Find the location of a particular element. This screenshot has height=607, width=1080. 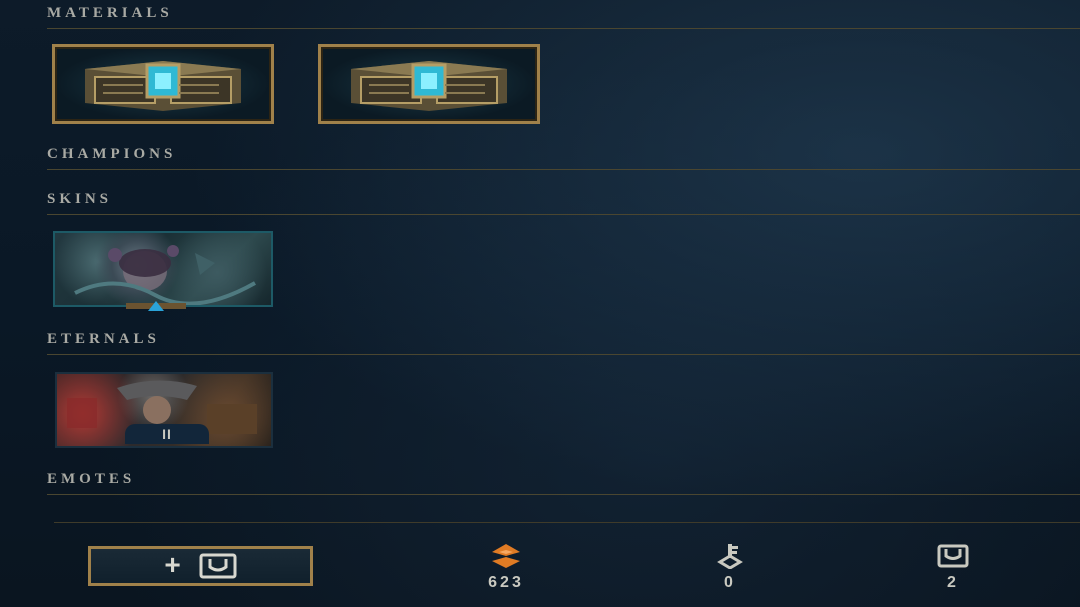

section-title-eternals: ETERNALS is located at coordinates (103, 339).